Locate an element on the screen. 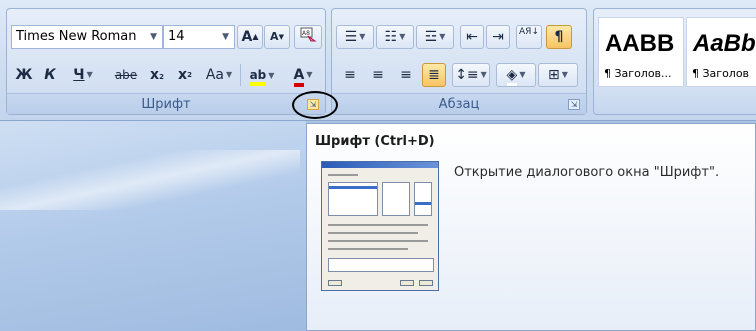 The height and width of the screenshot is (331, 756). numbering-button: ☷ ▼ is located at coordinates (395, 37).